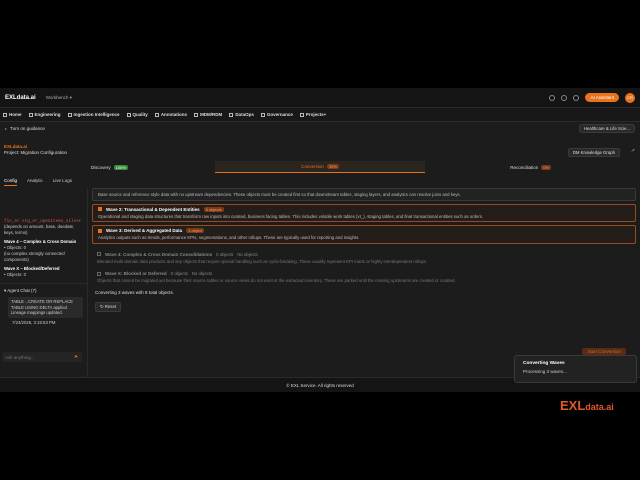  Describe the element at coordinates (573, 405) in the screenshot. I see `logo-main: EXL` at that location.